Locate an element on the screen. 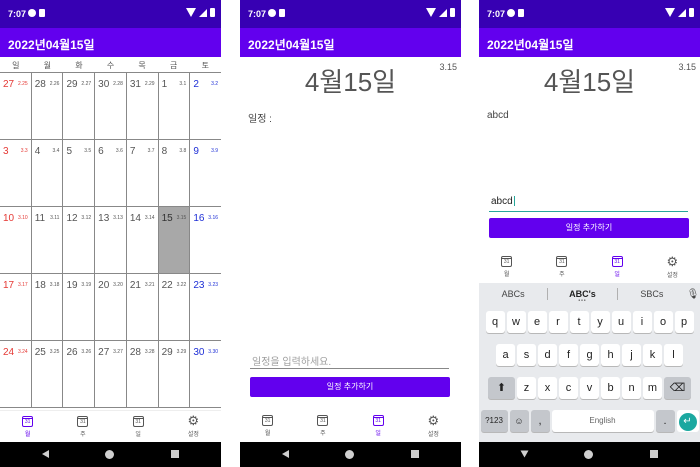 This screenshot has width=700, height=467. letter-key: x is located at coordinates (547, 388).